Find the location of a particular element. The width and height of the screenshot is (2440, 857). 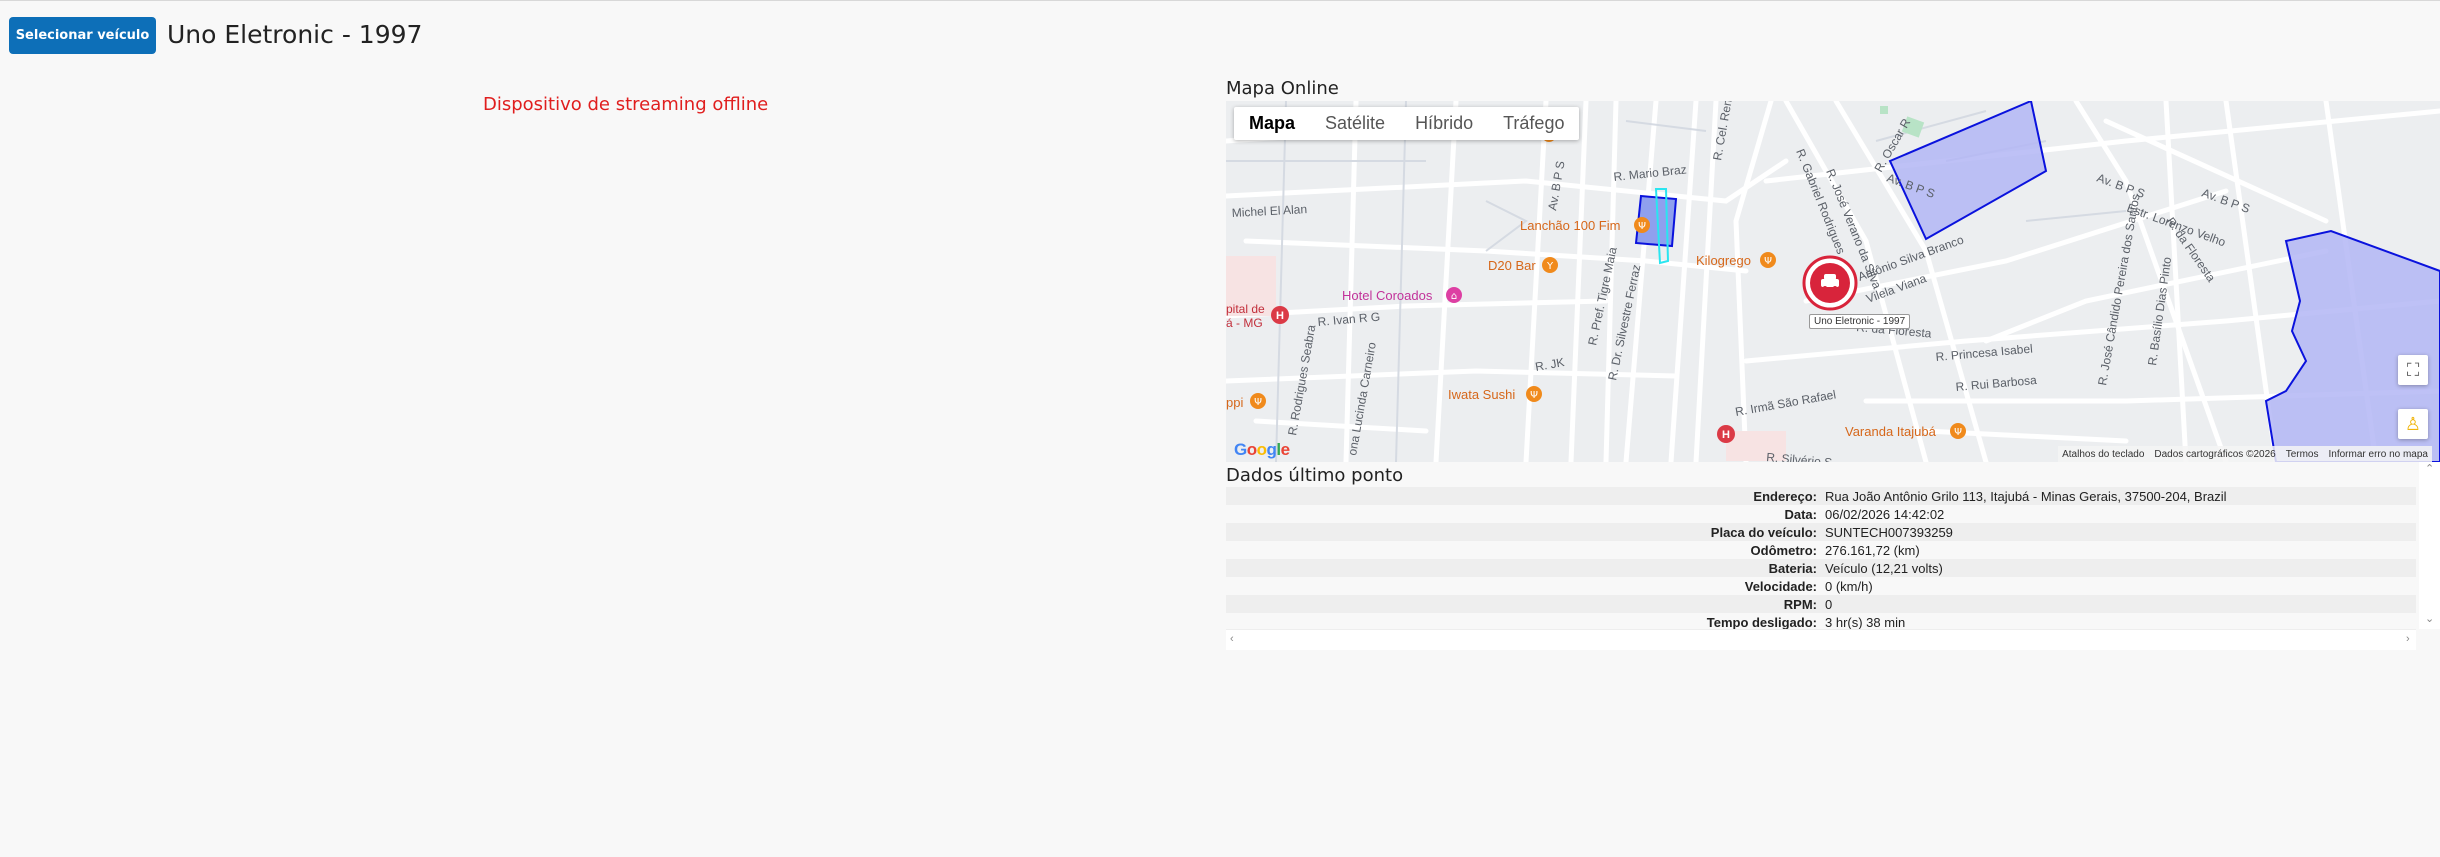

row-label: Velocidade: is located at coordinates (1780, 586).